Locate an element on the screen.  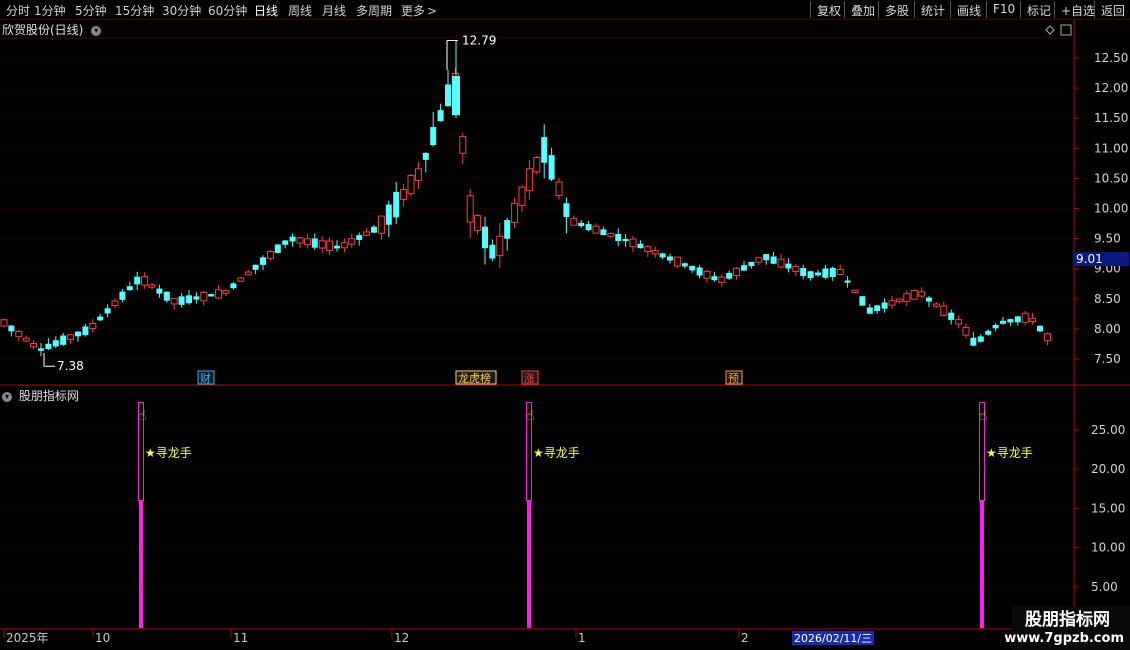
y-tick-label: 7.50 is located at coordinates (1107, 359).